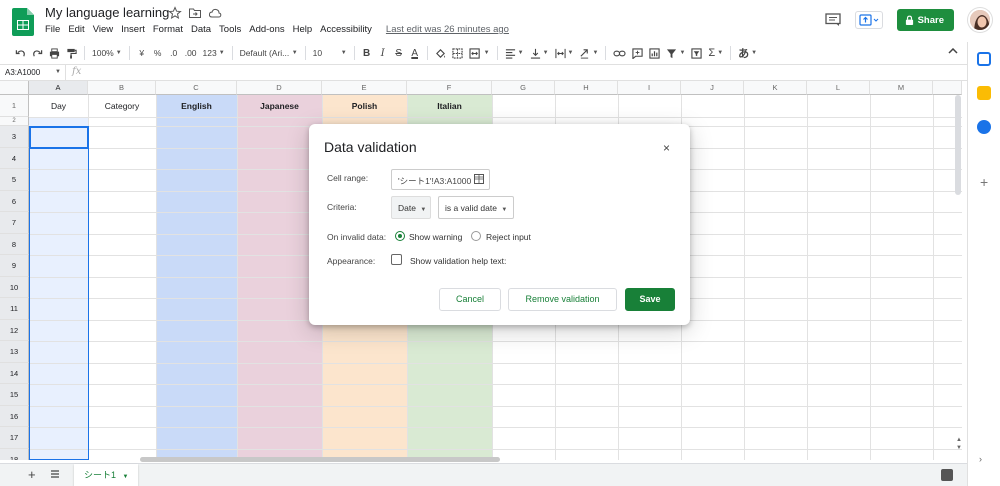 The image size is (1000, 486). I want to click on undo-button, so click(20, 53).